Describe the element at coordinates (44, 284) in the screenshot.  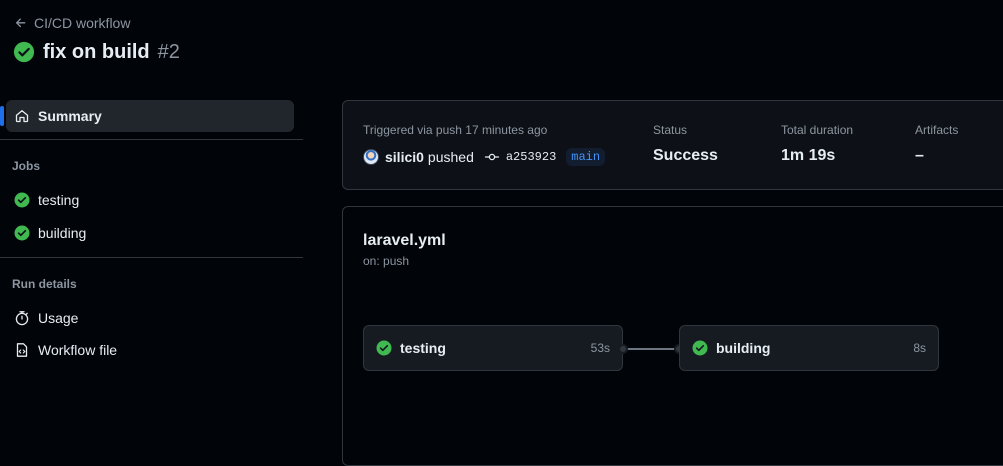
I see `run-details-heading: Run details` at that location.